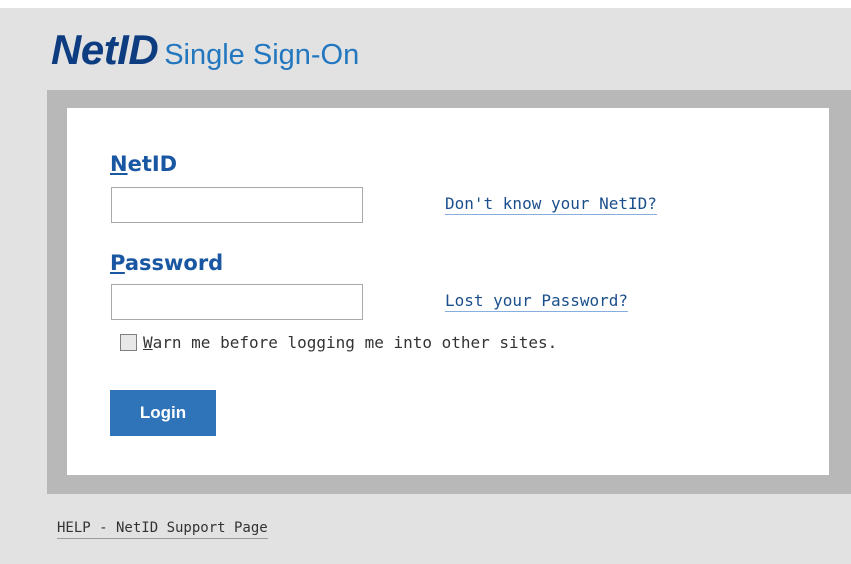 This screenshot has width=851, height=564. I want to click on lost-password-link: Lost your Password?, so click(537, 301).